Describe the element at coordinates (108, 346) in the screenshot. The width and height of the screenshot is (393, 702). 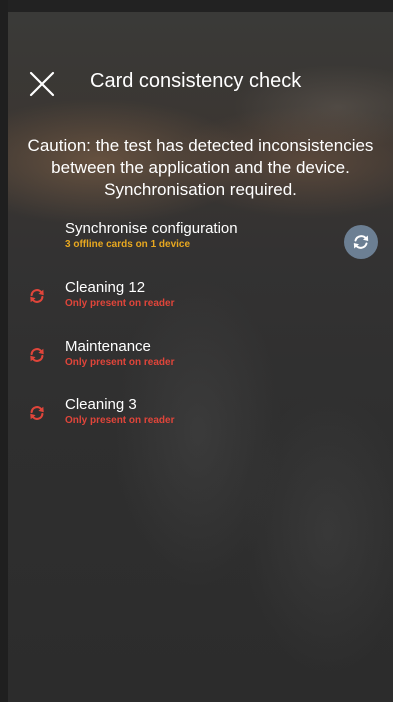
I see `card-name: Maintenance` at that location.